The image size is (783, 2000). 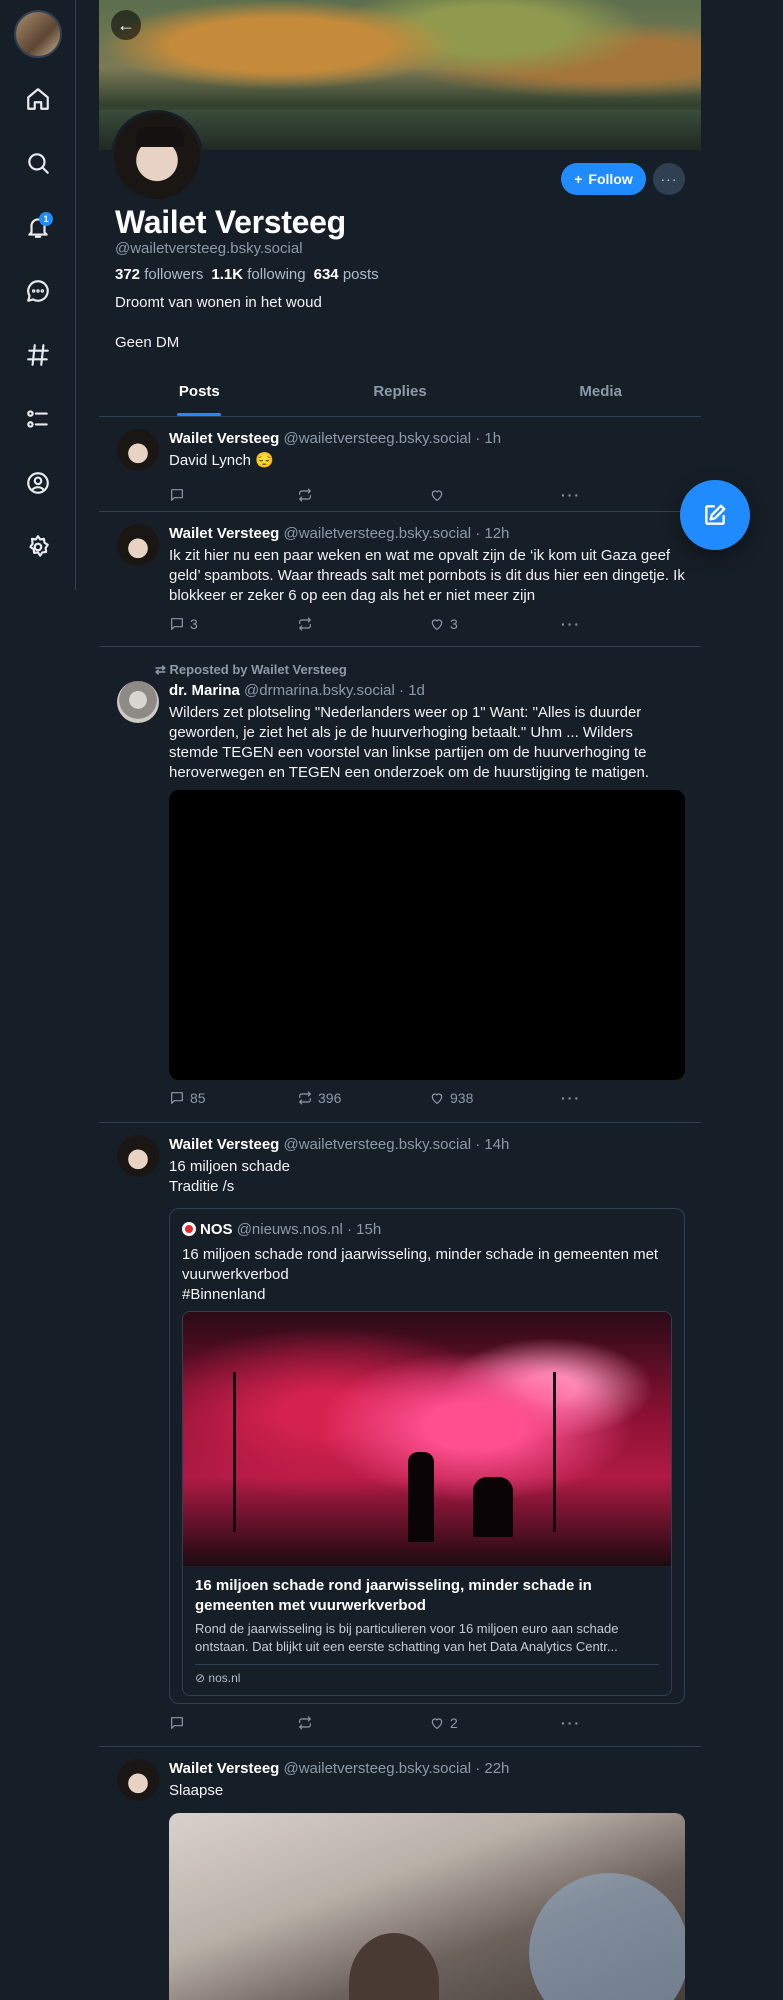 What do you see at coordinates (326, 274) in the screenshot?
I see `posts-count: 634` at bounding box center [326, 274].